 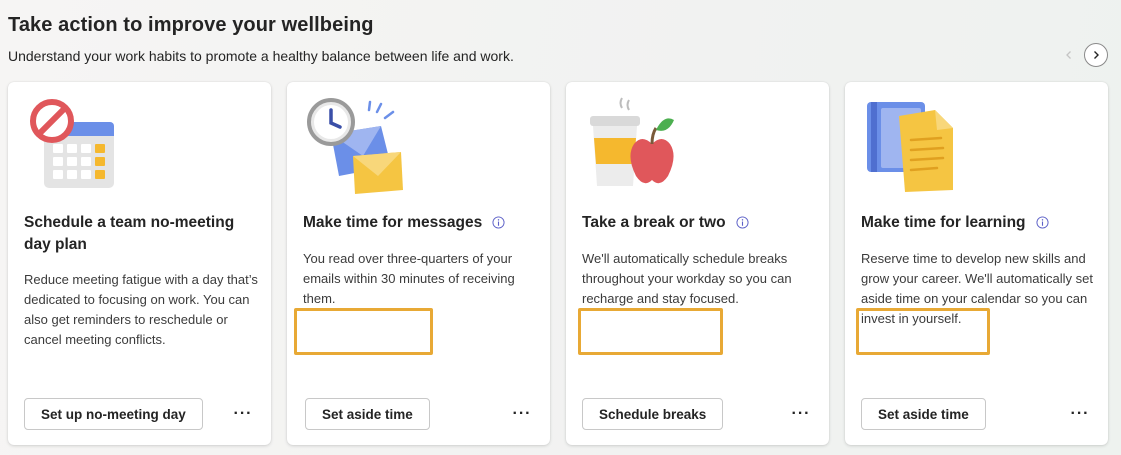 What do you see at coordinates (191, 25) in the screenshot?
I see `page-title: Take action to improve your wellbeing` at bounding box center [191, 25].